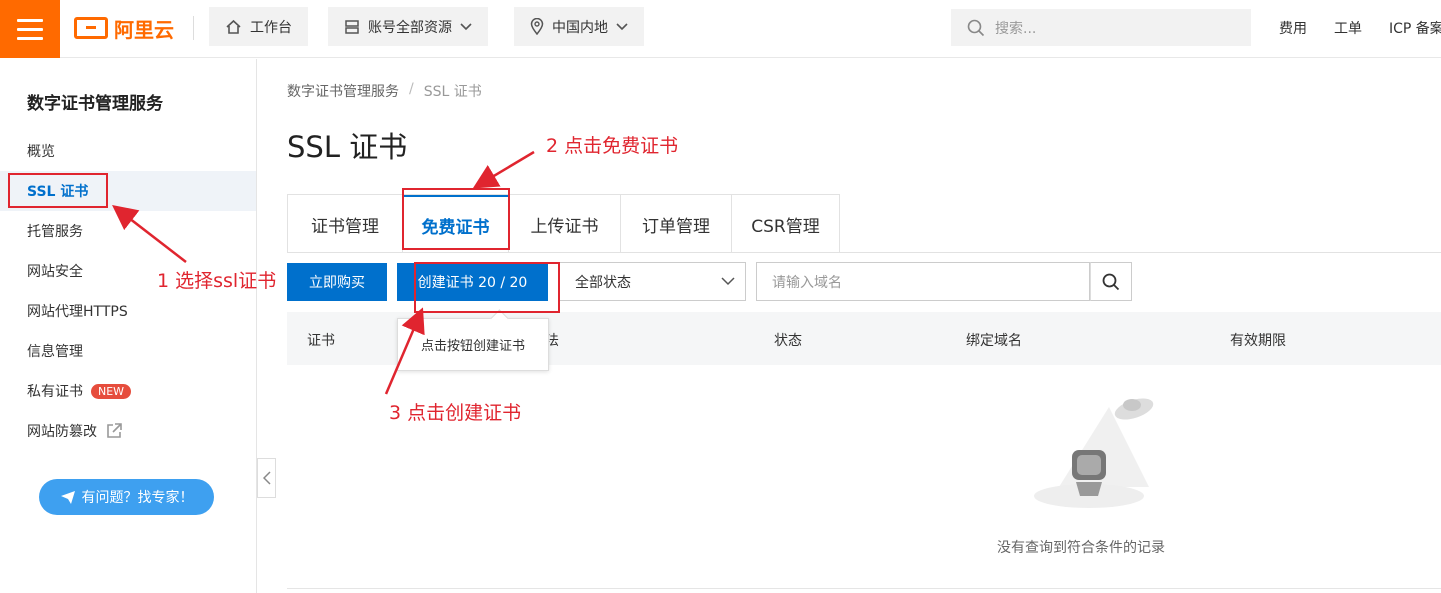 The height and width of the screenshot is (593, 1441). Describe the element at coordinates (193, 28) in the screenshot. I see `divider` at that location.